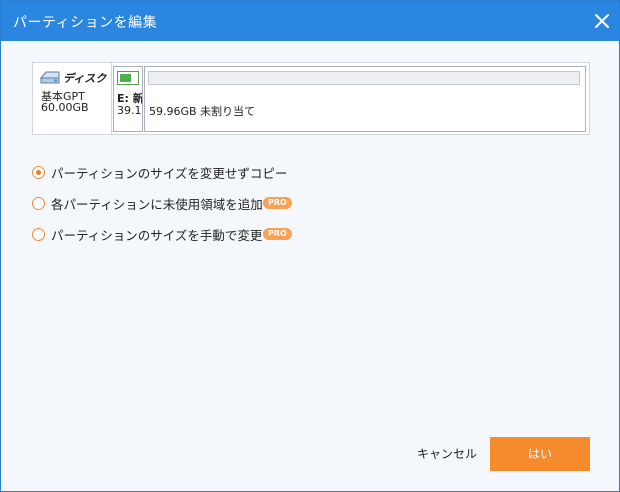 This screenshot has width=620, height=492. What do you see at coordinates (365, 99) in the screenshot?
I see `unallocated-space: 59.96GB 未割り当て` at bounding box center [365, 99].